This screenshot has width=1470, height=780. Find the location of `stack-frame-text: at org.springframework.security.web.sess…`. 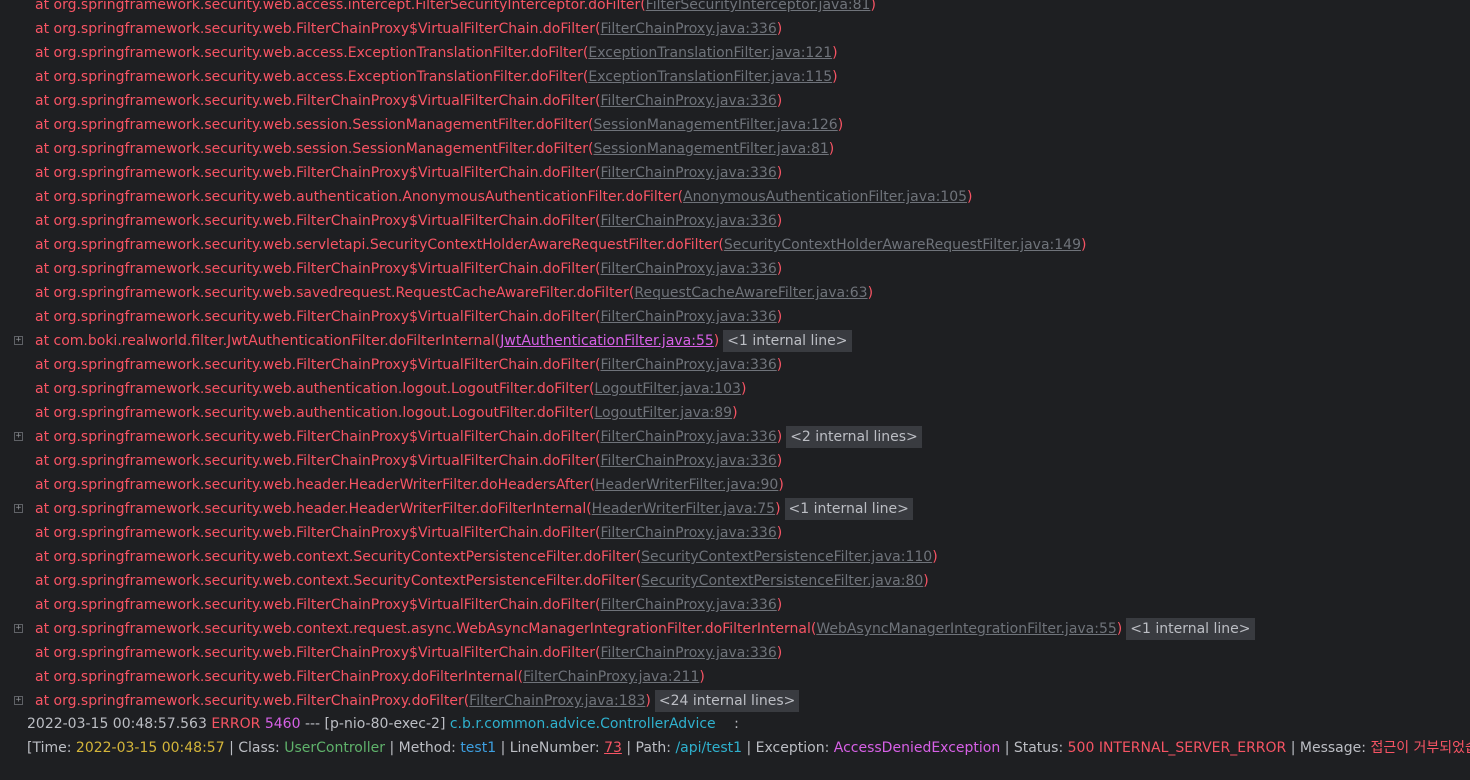

stack-frame-text: at org.springframework.security.web.sess… is located at coordinates (314, 125).